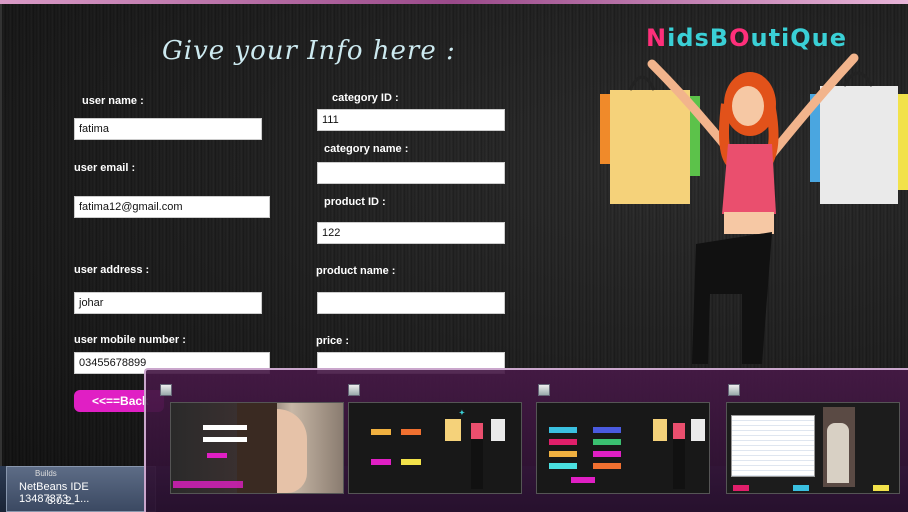 The image size is (908, 512). Describe the element at coordinates (411, 120) in the screenshot. I see `category-id-field: 111` at that location.